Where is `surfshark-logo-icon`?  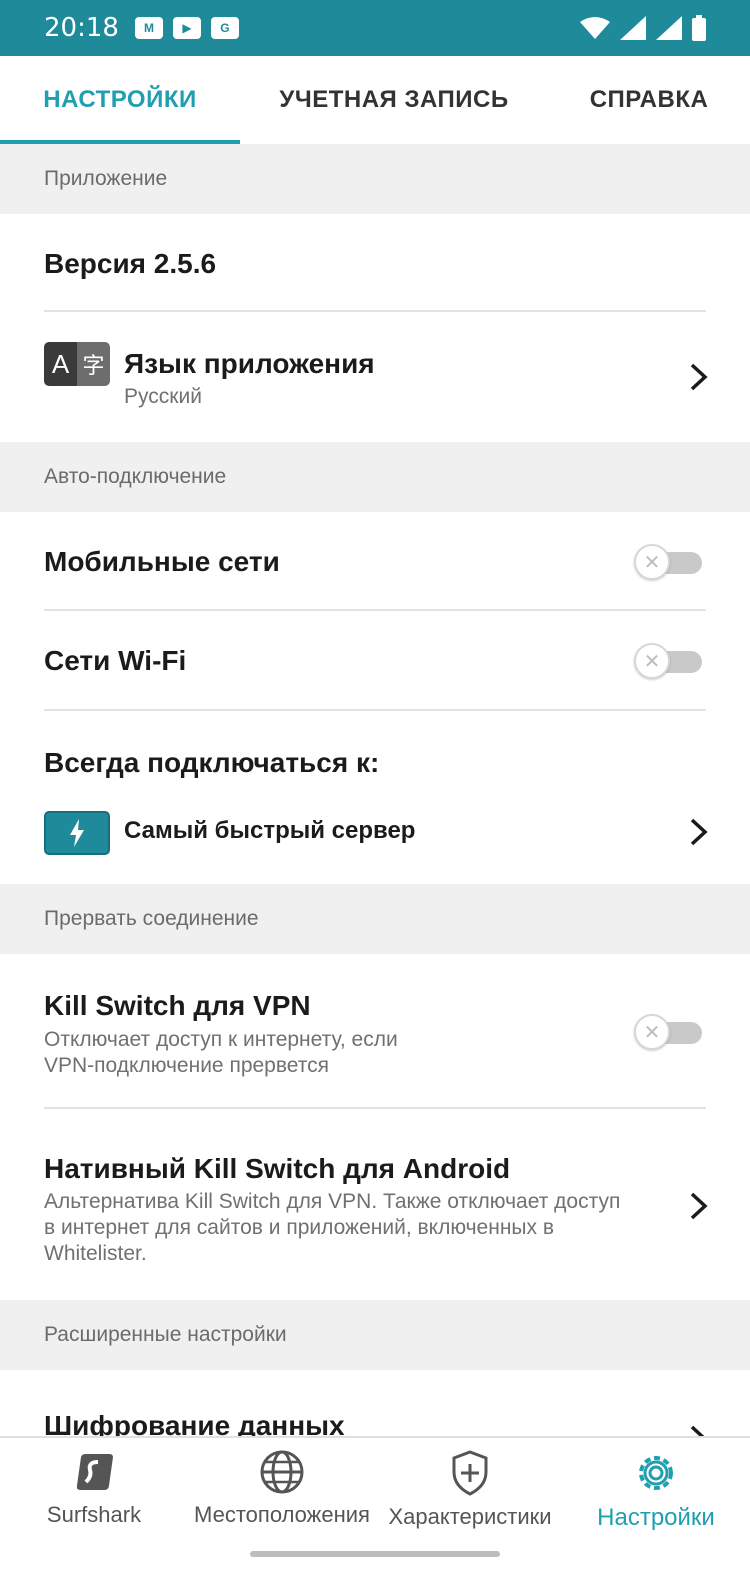
surfshark-logo-icon is located at coordinates (94, 1472).